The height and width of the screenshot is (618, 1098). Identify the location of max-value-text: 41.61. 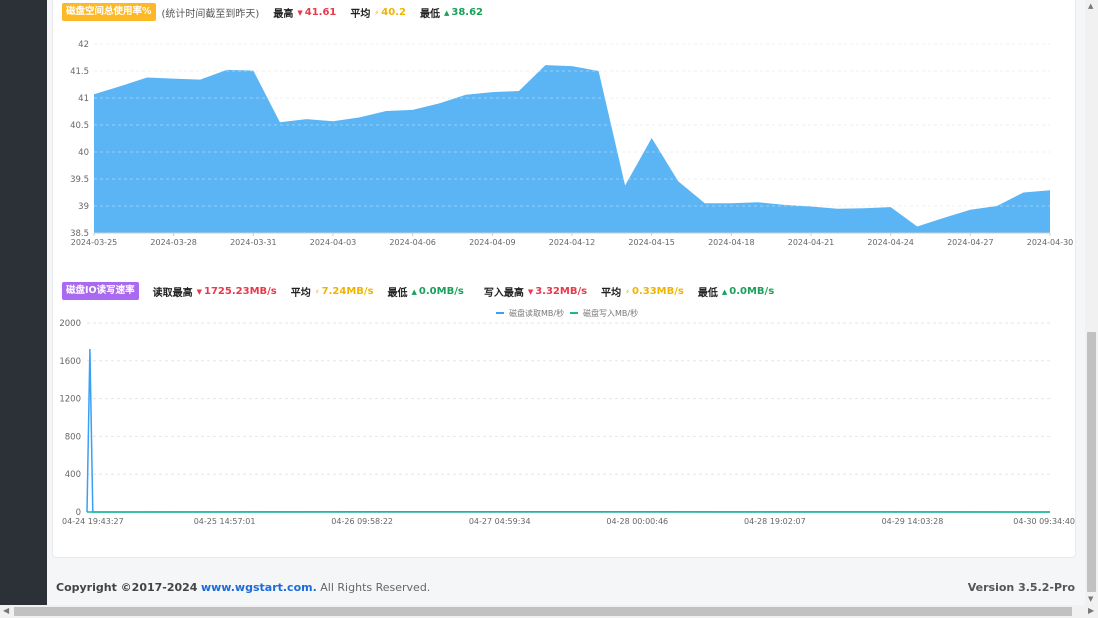
(320, 12).